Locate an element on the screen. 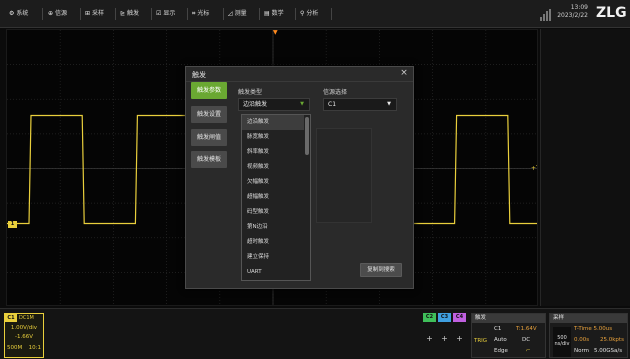  rising-edge-icon: ⌐ is located at coordinates (528, 351).